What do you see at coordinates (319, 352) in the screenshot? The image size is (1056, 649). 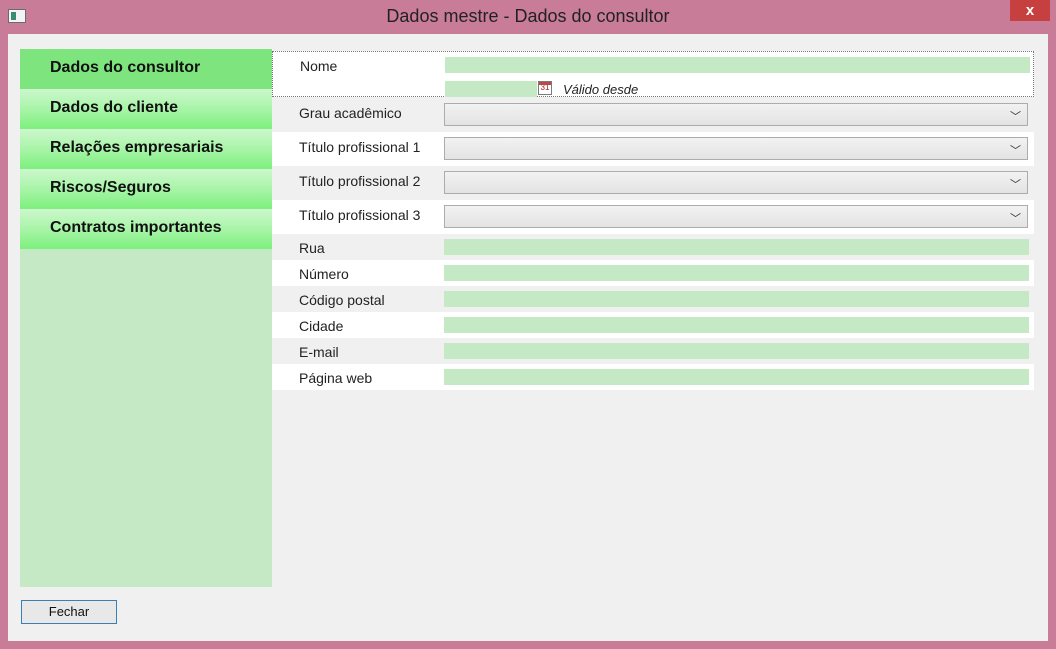 I see `email-label: E-mail` at bounding box center [319, 352].